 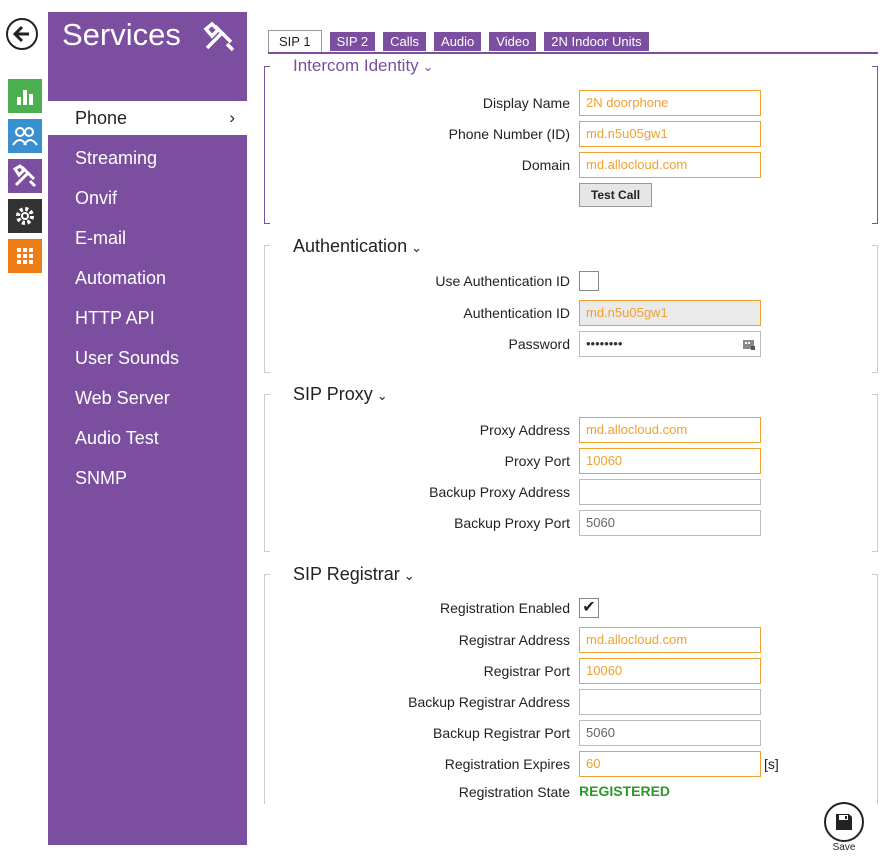 I want to click on form-row: Backup Proxy Address, so click(x=571, y=492).